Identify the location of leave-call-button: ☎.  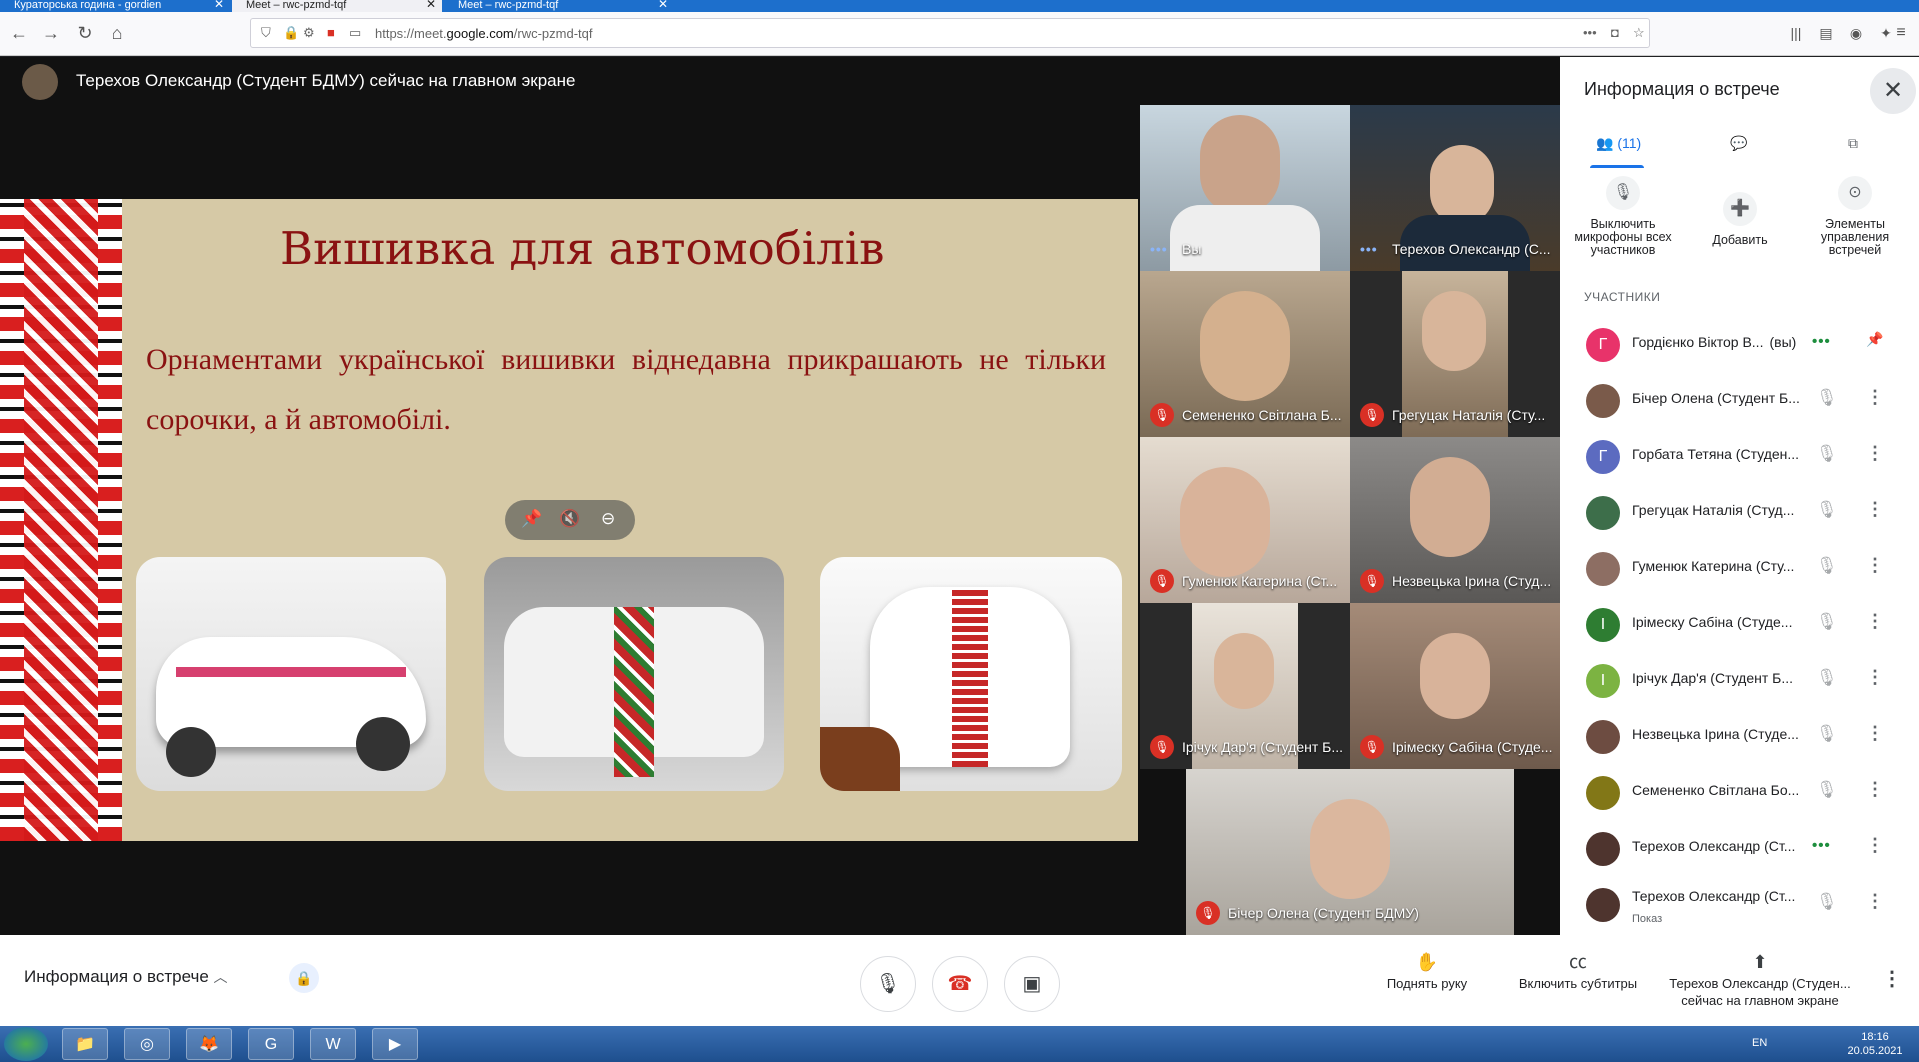
(960, 984).